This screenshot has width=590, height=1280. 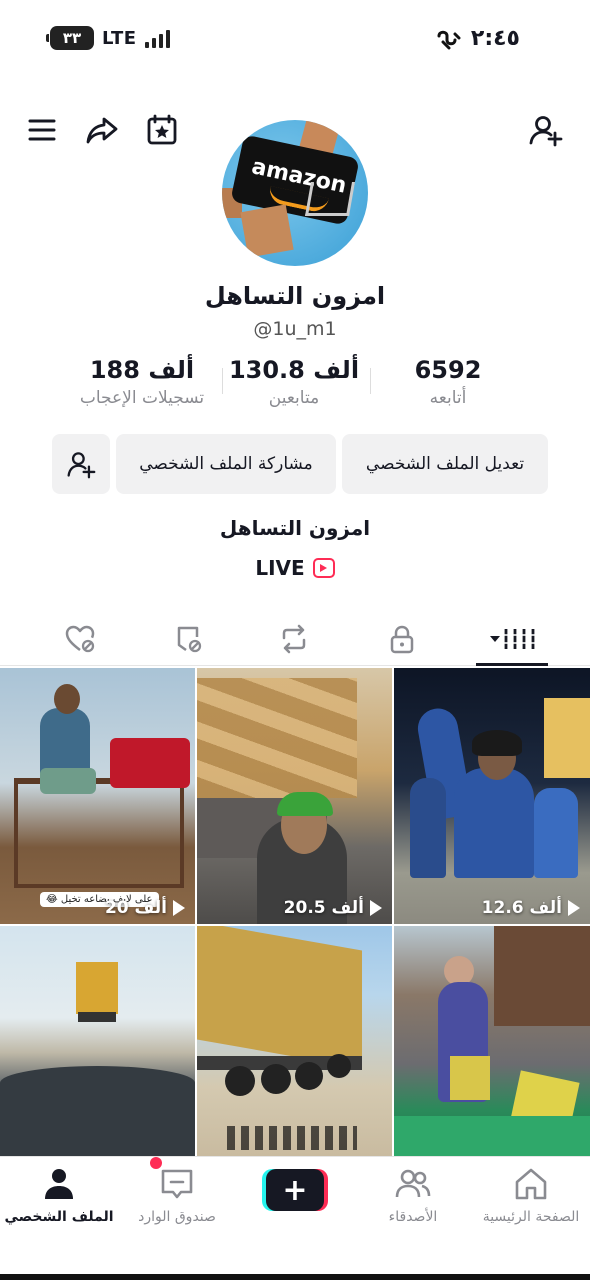 What do you see at coordinates (97, 796) in the screenshot?
I see `video-thumbnail: 😂 على لايف بضاعه تخيل 20 ألف` at bounding box center [97, 796].